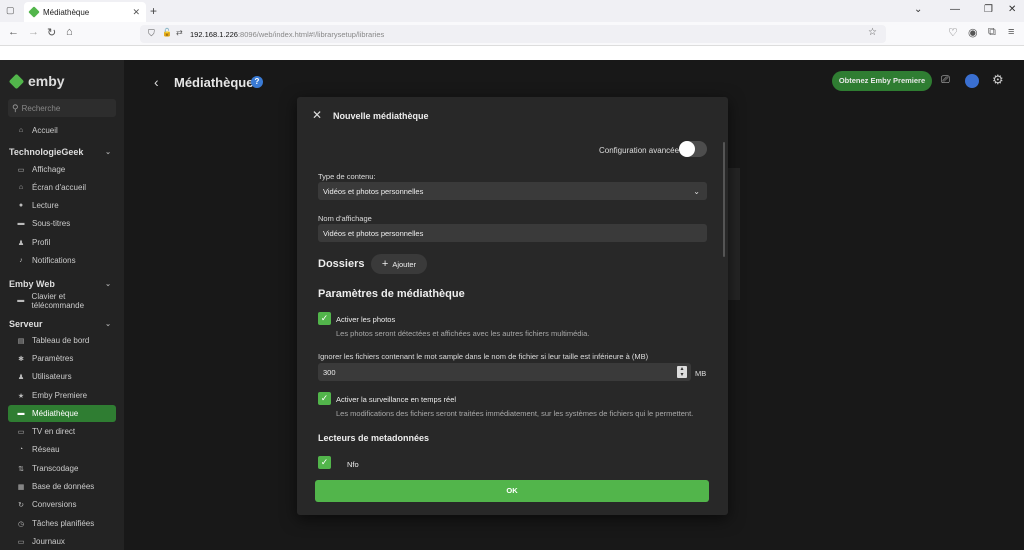  What do you see at coordinates (153, 11) in the screenshot?
I see `new-tab-icon: +` at bounding box center [153, 11].